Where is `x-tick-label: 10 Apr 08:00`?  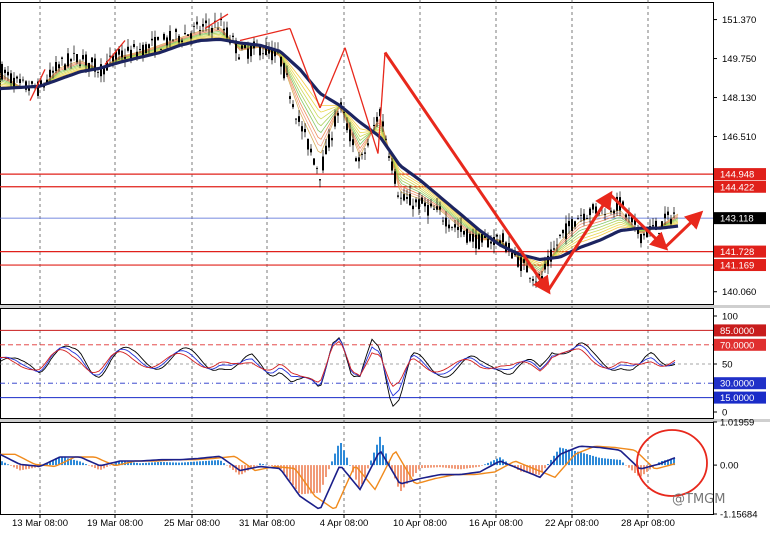
x-tick-label: 10 Apr 08:00 is located at coordinates (420, 523).